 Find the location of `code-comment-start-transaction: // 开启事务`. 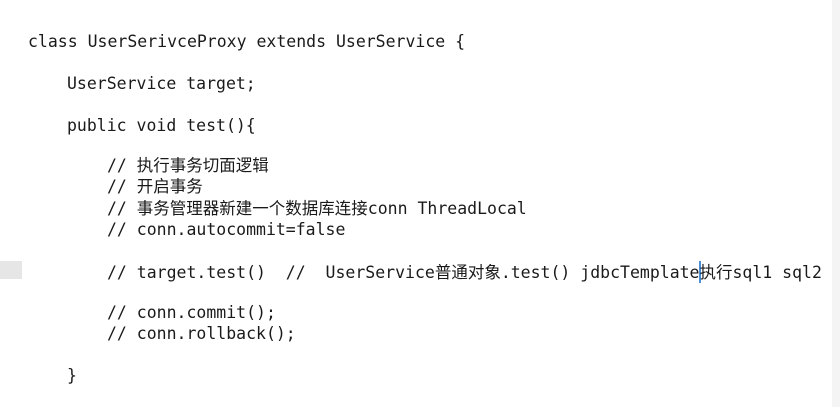

code-comment-start-transaction: // 开启事务 is located at coordinates (155, 186).